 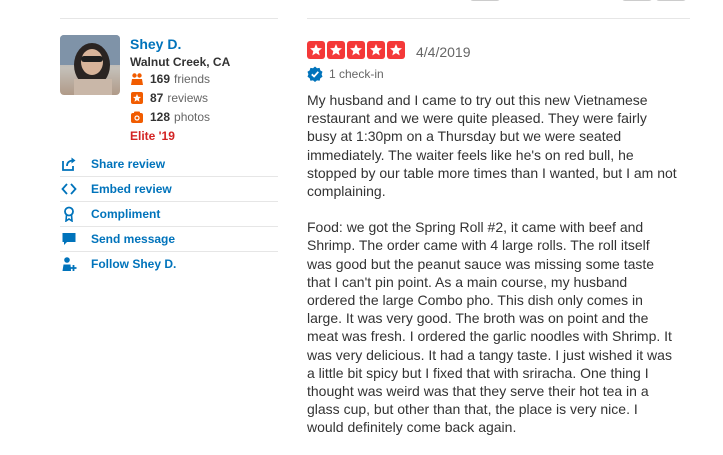 What do you see at coordinates (126, 214) in the screenshot?
I see `compliment-label: Compliment` at bounding box center [126, 214].